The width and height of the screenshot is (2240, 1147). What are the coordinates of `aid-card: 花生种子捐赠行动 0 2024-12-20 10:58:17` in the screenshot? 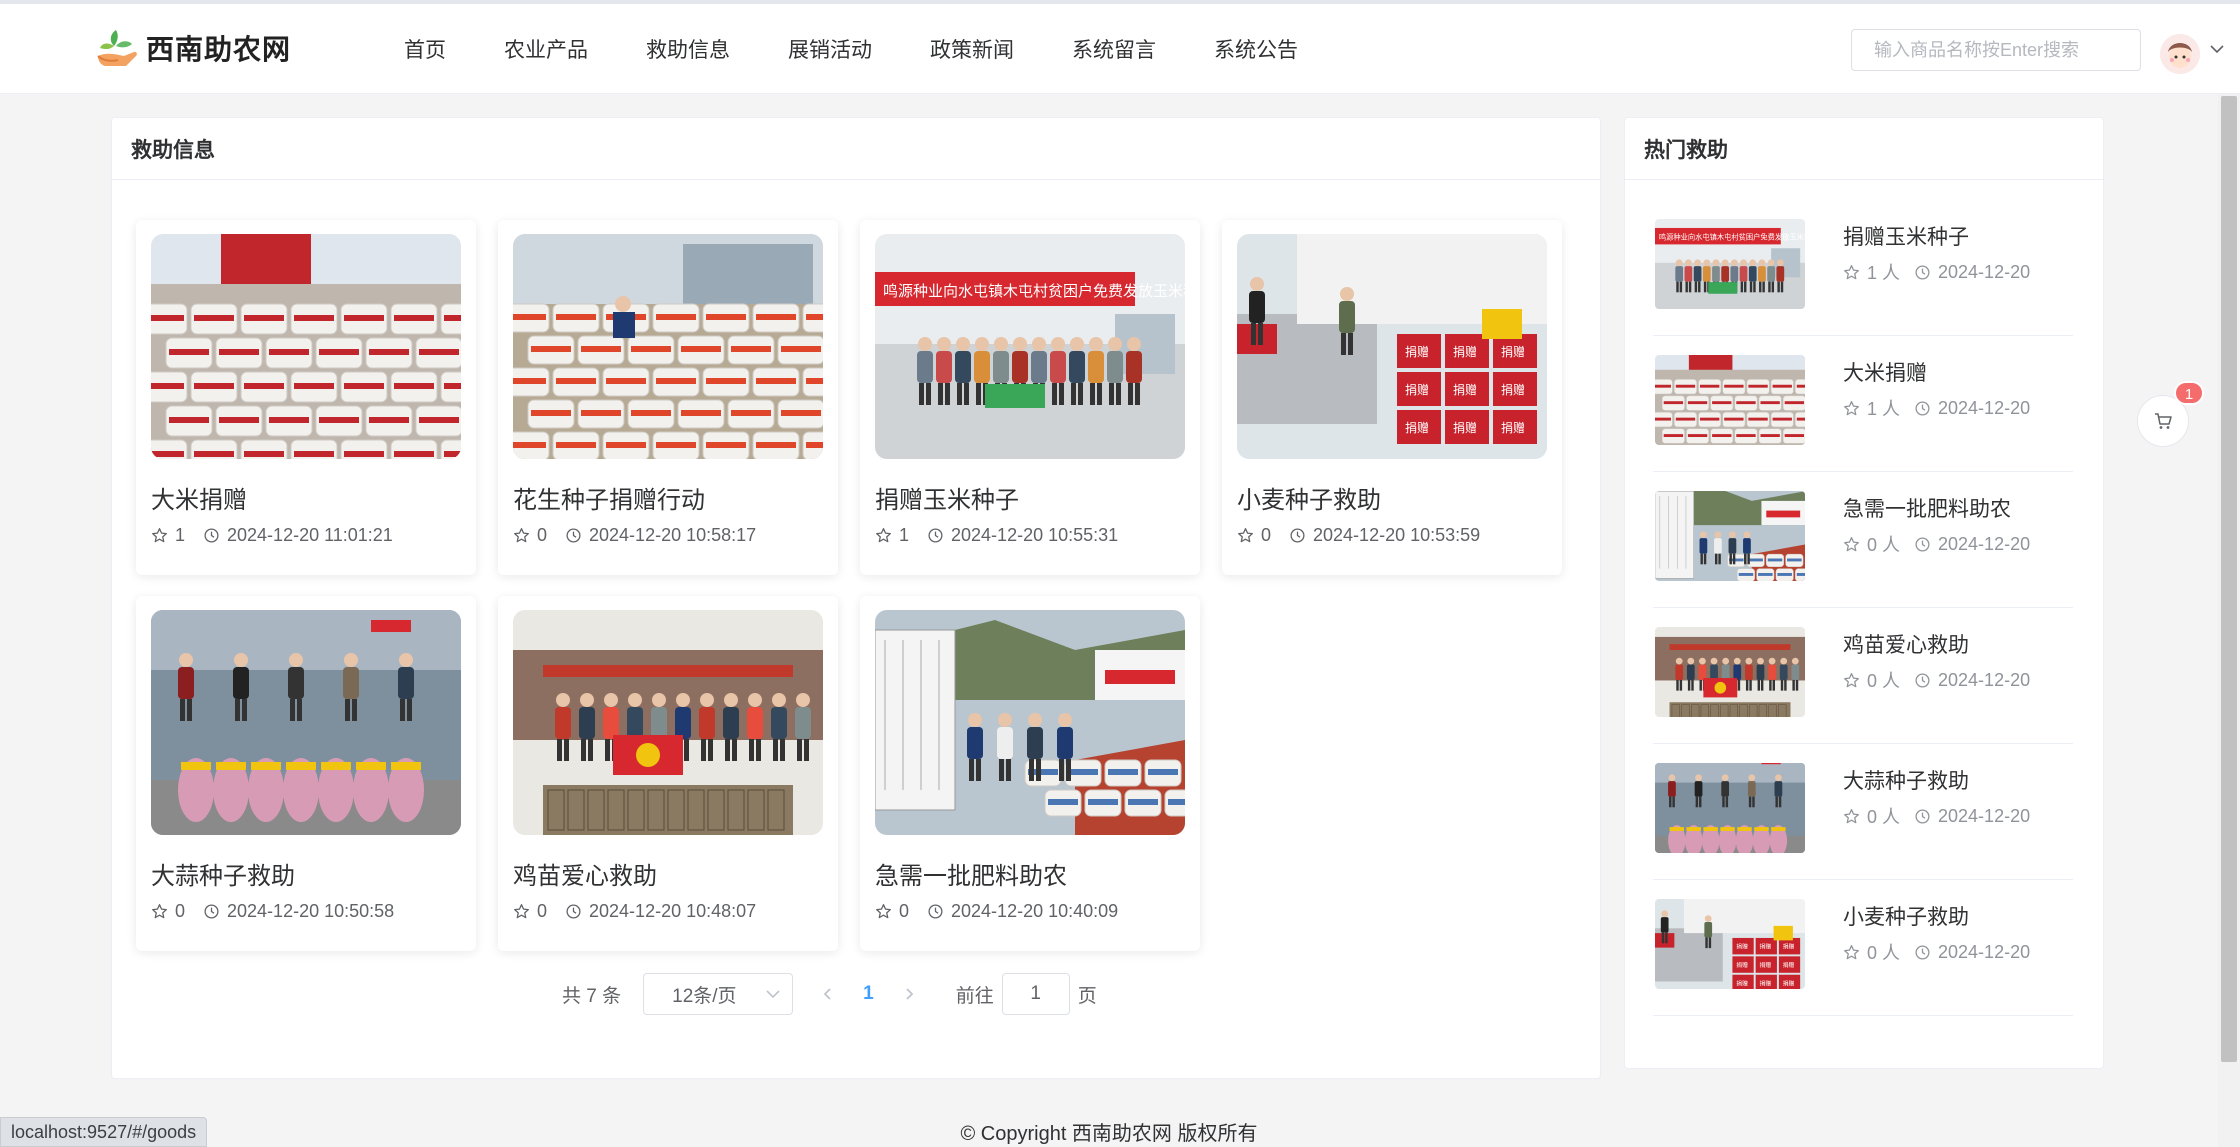 It's located at (668, 397).